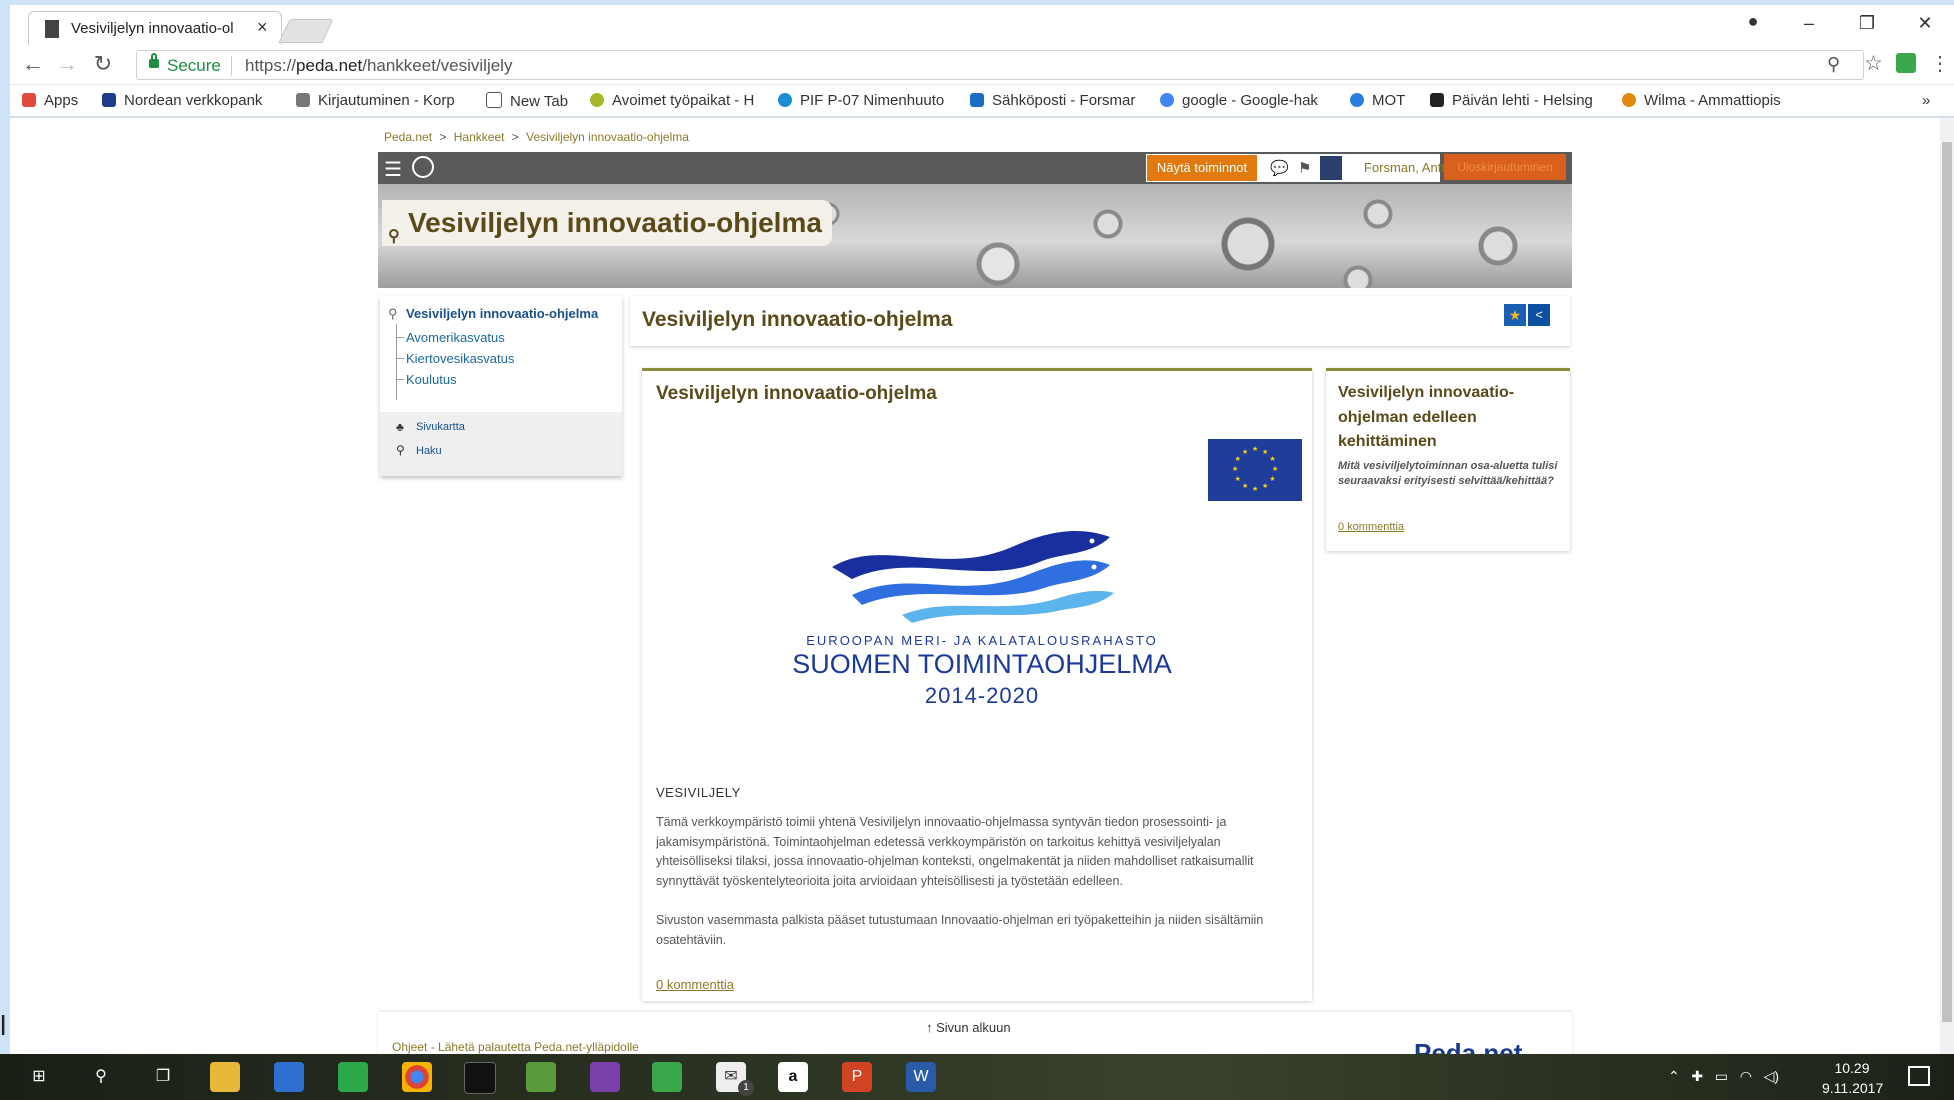 This screenshot has width=1954, height=1100. I want to click on chrome-icon, so click(417, 1077).